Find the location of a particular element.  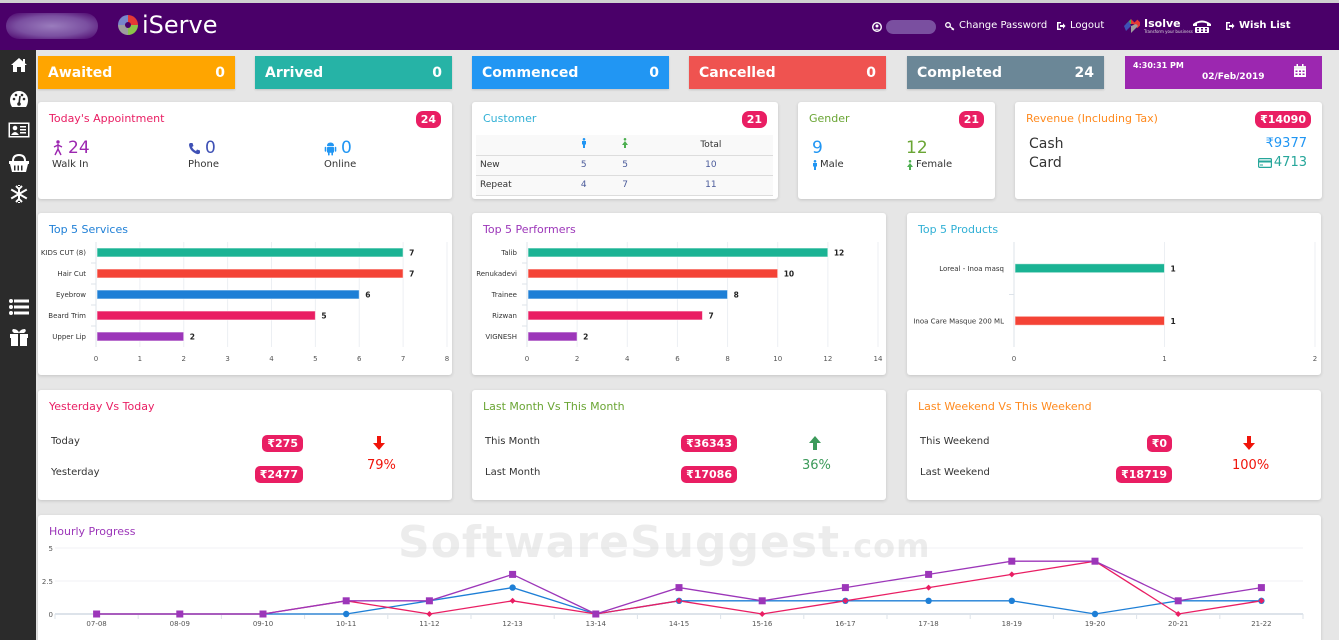

header-total: Total is located at coordinates (711, 144).